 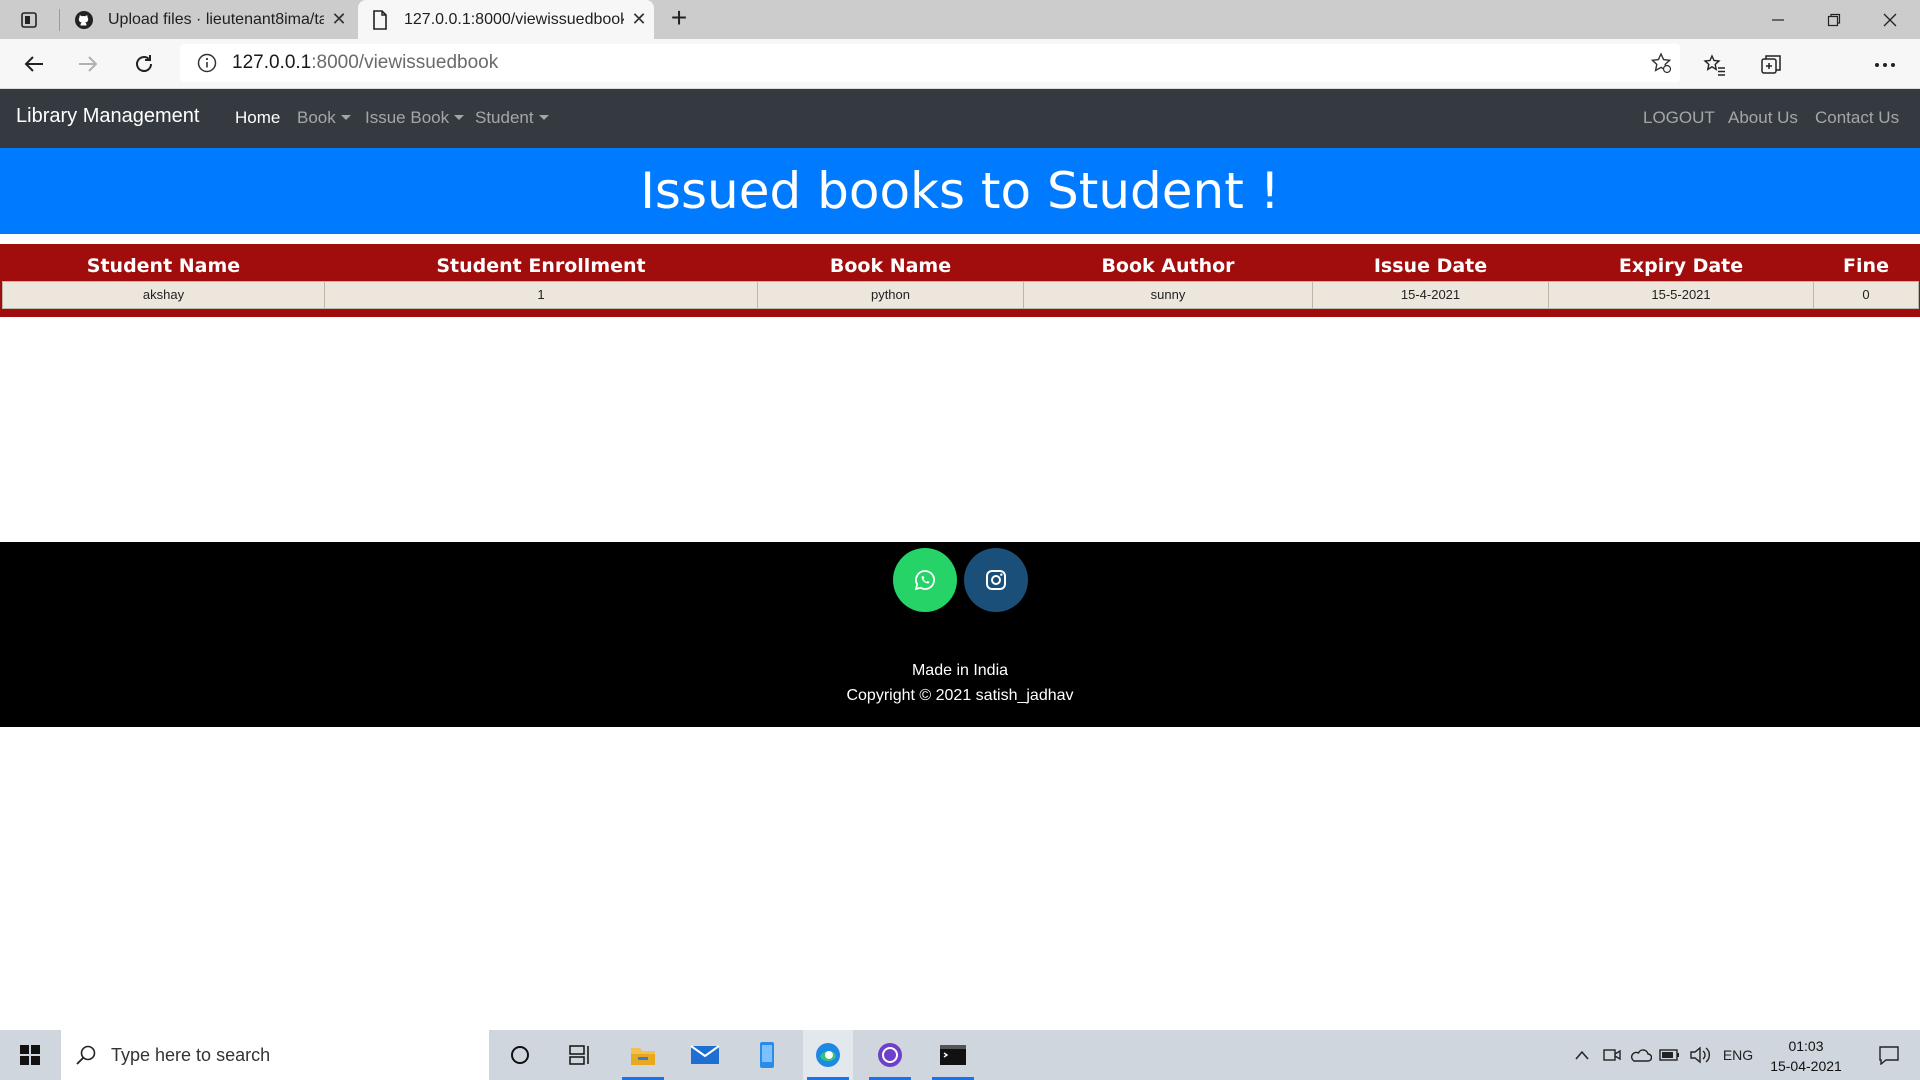 What do you see at coordinates (1582, 1055) in the screenshot?
I see `show-hidden-icons-icon` at bounding box center [1582, 1055].